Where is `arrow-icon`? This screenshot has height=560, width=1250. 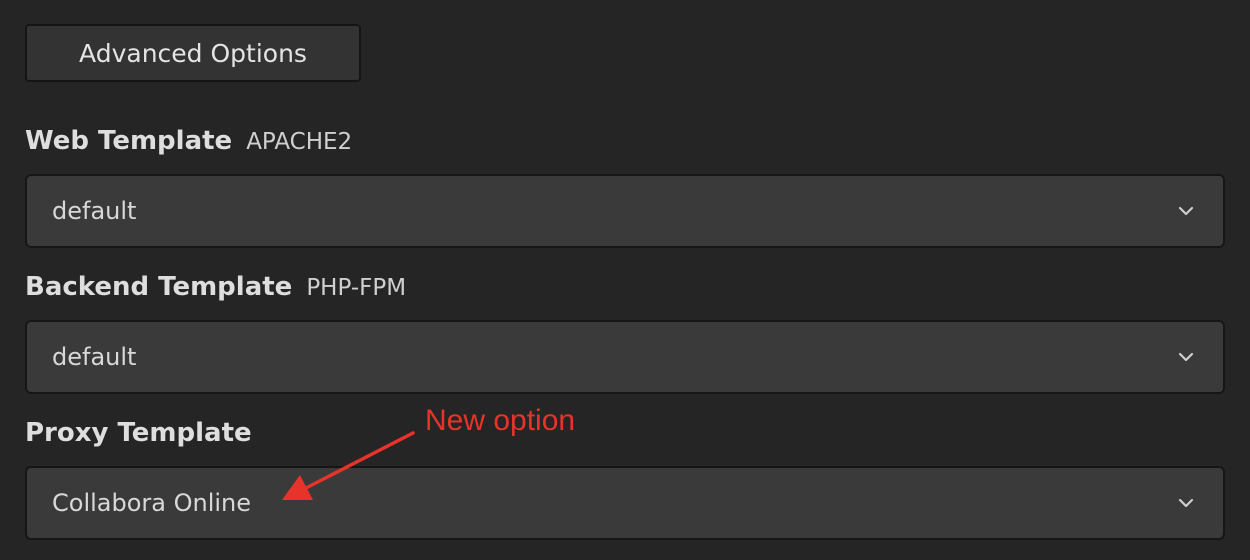 arrow-icon is located at coordinates (348, 465).